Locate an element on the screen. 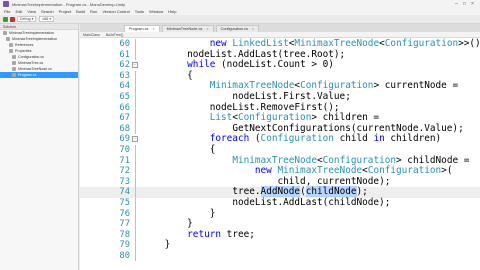  code-line: 62- while (nodeList.Count > 0) is located at coordinates (280, 65).